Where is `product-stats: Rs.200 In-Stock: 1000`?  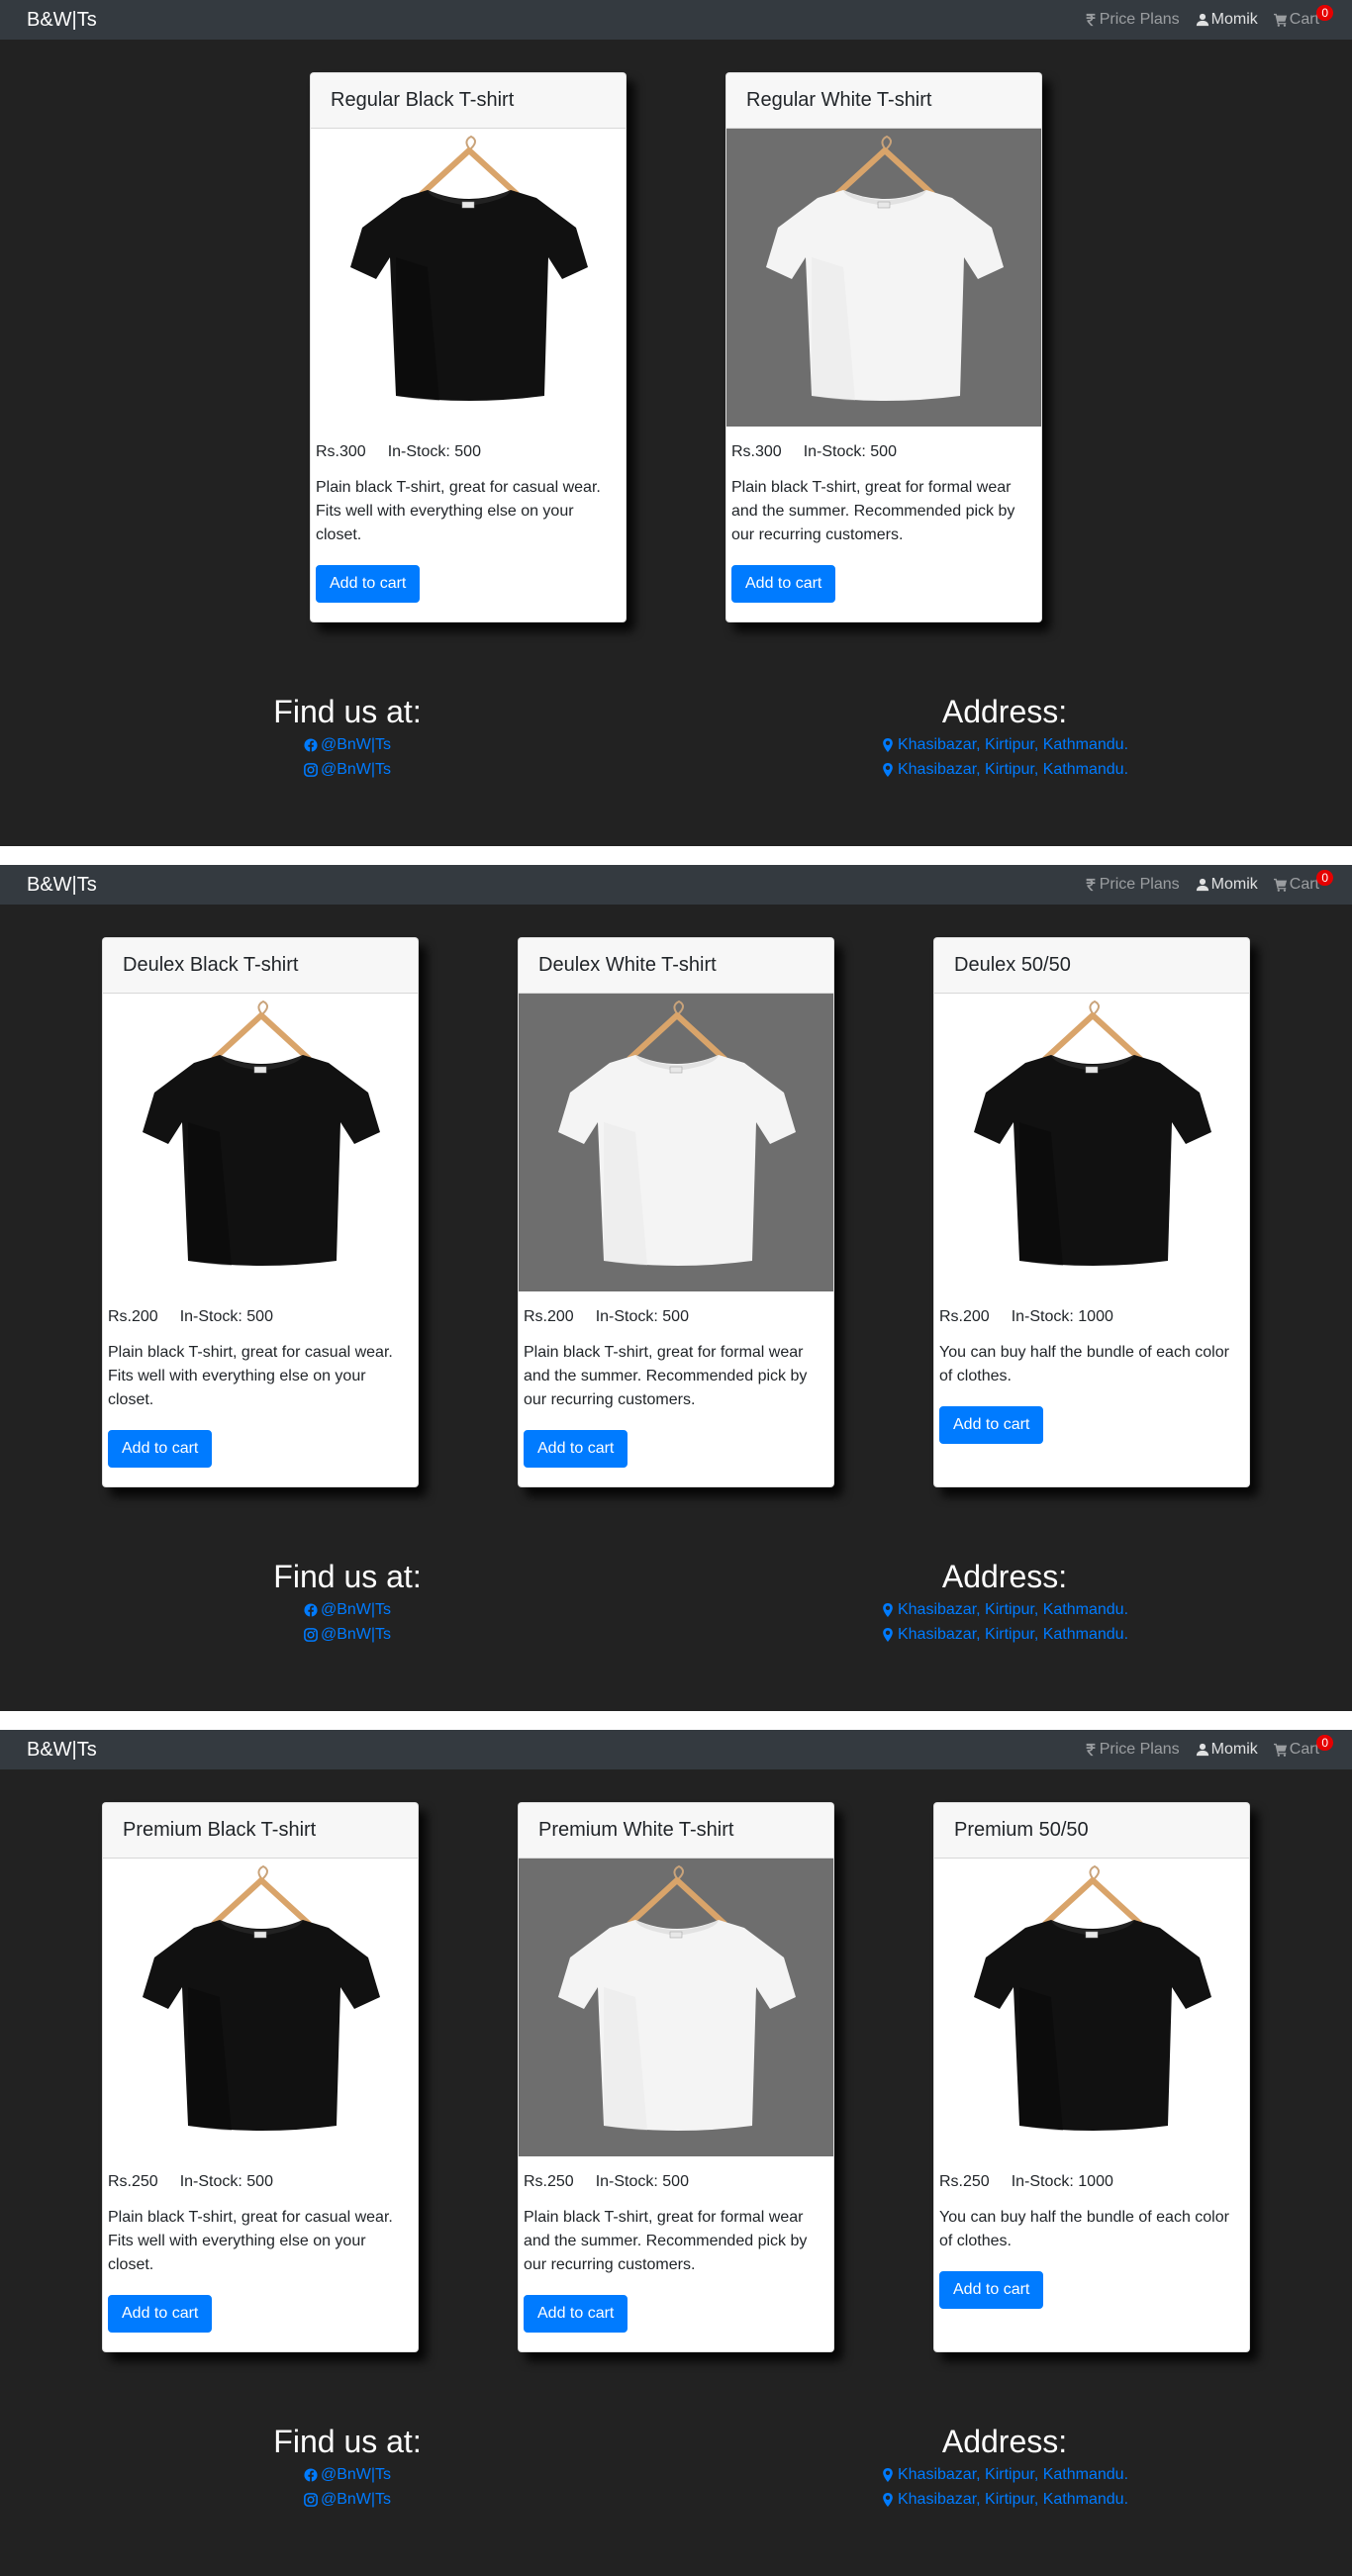
product-stats: Rs.200 In-Stock: 1000 is located at coordinates (1092, 1317).